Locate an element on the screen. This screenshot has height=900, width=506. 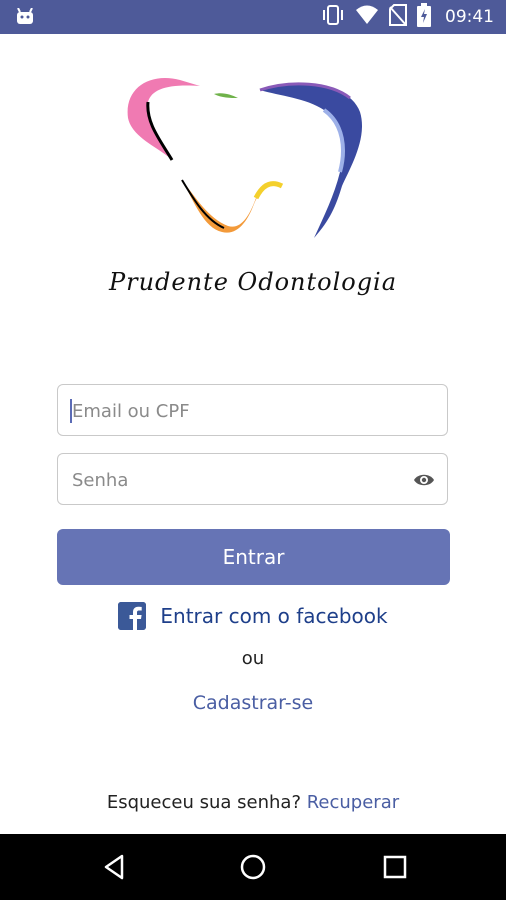
forgot-password-text: Esqueceu sua senha? is located at coordinates (203, 802).